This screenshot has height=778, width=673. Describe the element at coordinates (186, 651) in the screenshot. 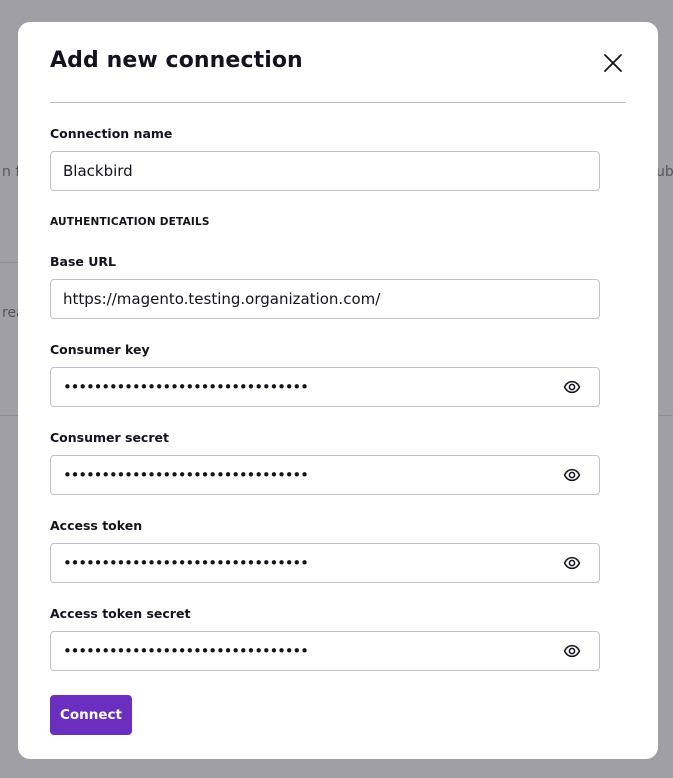

I see `access-token-secret-value: ••••••••••••••••••••••••••••••••` at that location.